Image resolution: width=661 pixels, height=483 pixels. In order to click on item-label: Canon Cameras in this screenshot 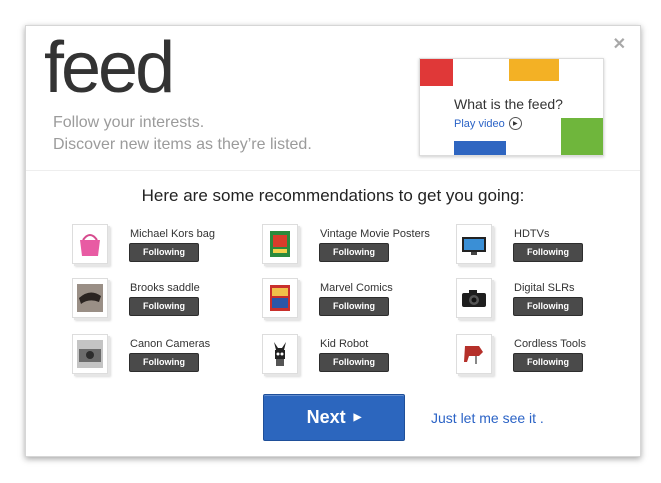, I will do `click(170, 344)`.